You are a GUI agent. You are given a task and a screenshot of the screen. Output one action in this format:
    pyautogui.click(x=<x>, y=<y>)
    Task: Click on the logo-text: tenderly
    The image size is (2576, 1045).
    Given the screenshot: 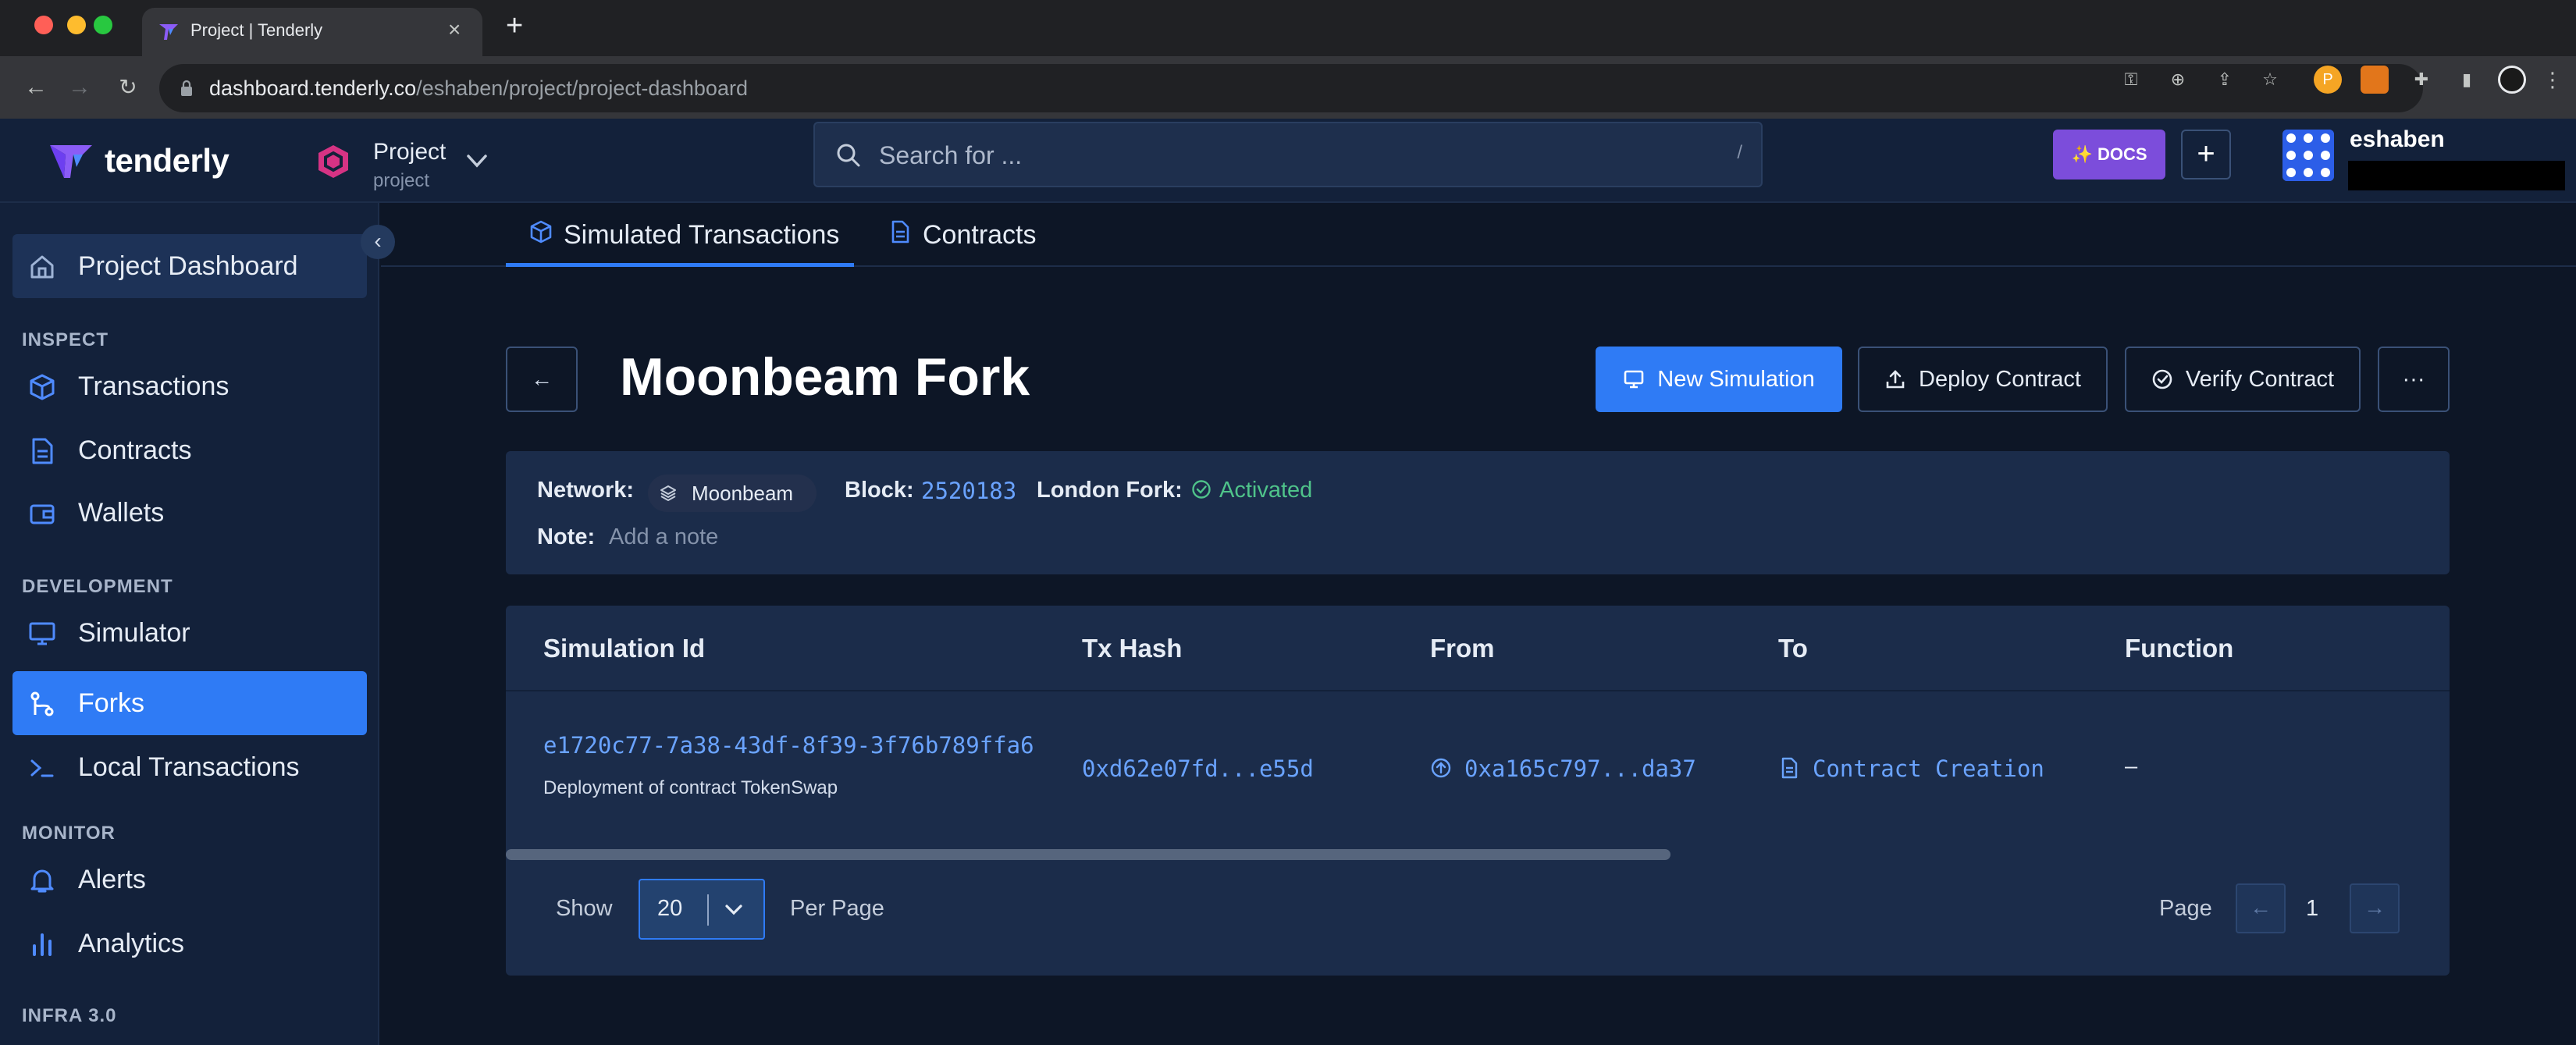 What is the action you would take?
    pyautogui.click(x=167, y=160)
    